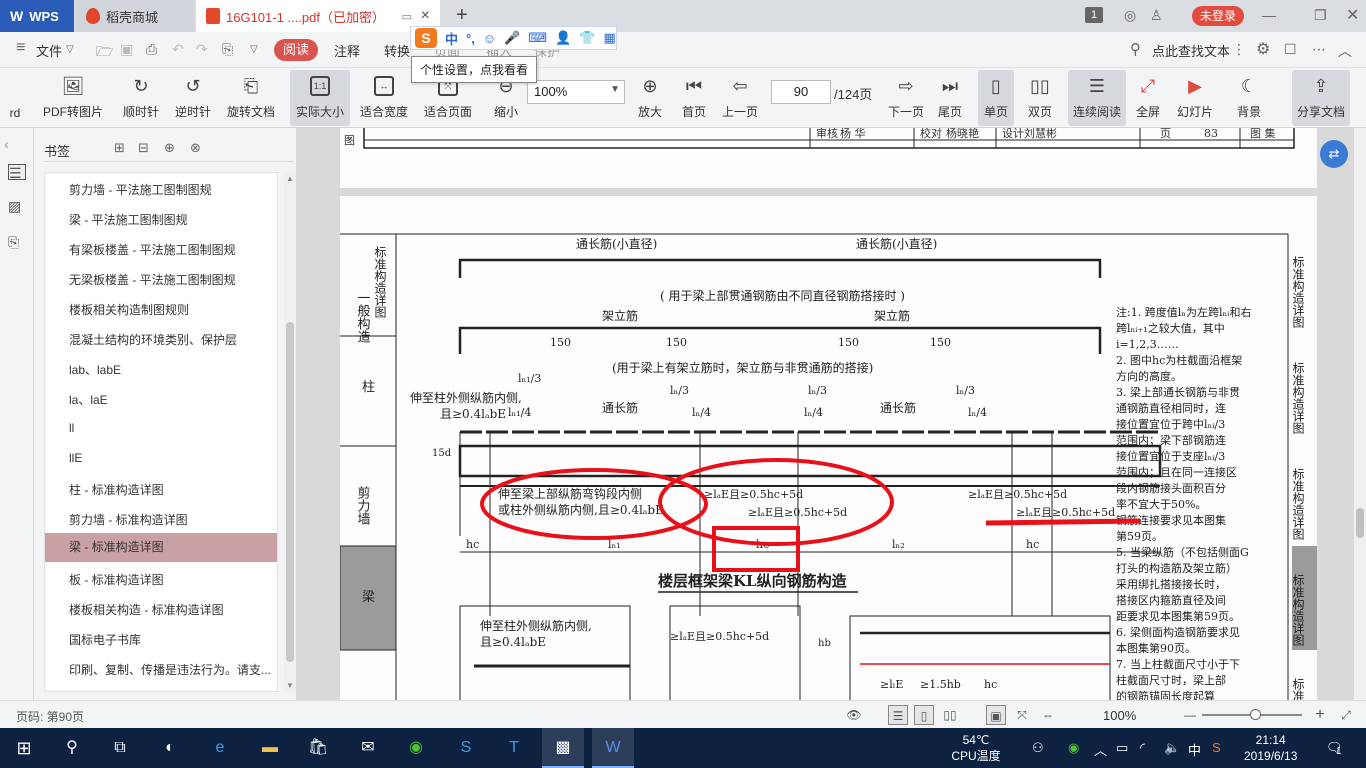 This screenshot has width=1366, height=768. Describe the element at coordinates (451, 38) in the screenshot. I see `ime-language-toggle: 中` at that location.